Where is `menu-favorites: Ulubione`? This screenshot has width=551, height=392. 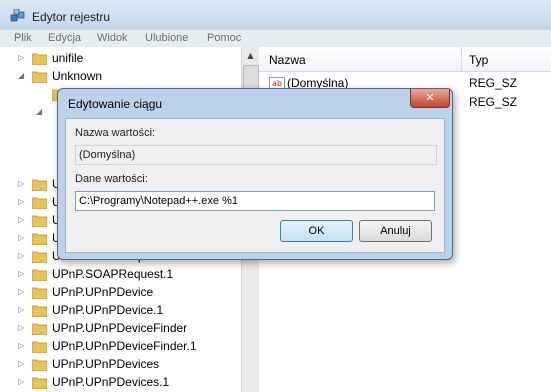
menu-favorites: Ulubione is located at coordinates (166, 38).